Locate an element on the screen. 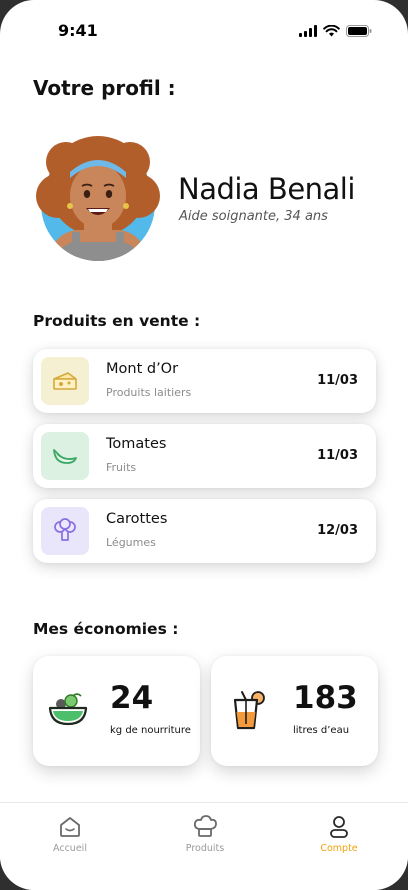  profile-section-title: Votre profil : is located at coordinates (104, 88).